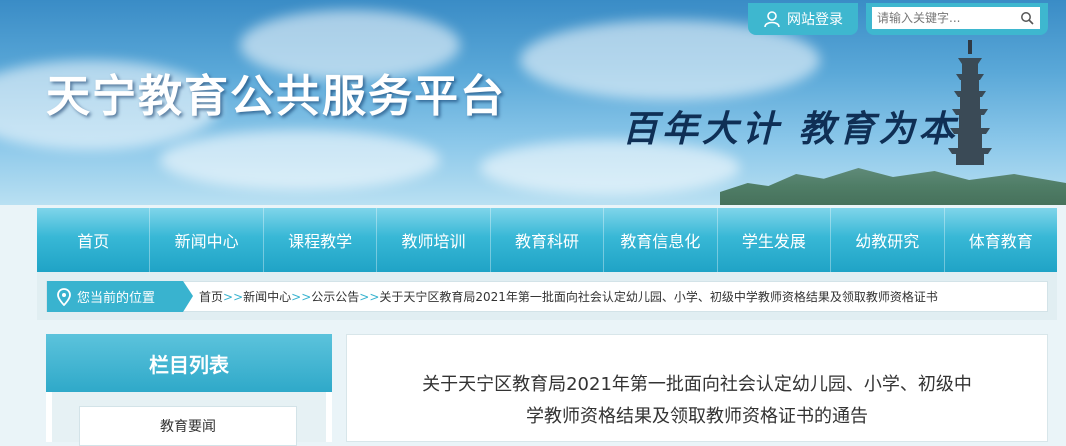 The image size is (1066, 446). Describe the element at coordinates (888, 240) in the screenshot. I see `nav-item-preschool: 幼教研究` at that location.